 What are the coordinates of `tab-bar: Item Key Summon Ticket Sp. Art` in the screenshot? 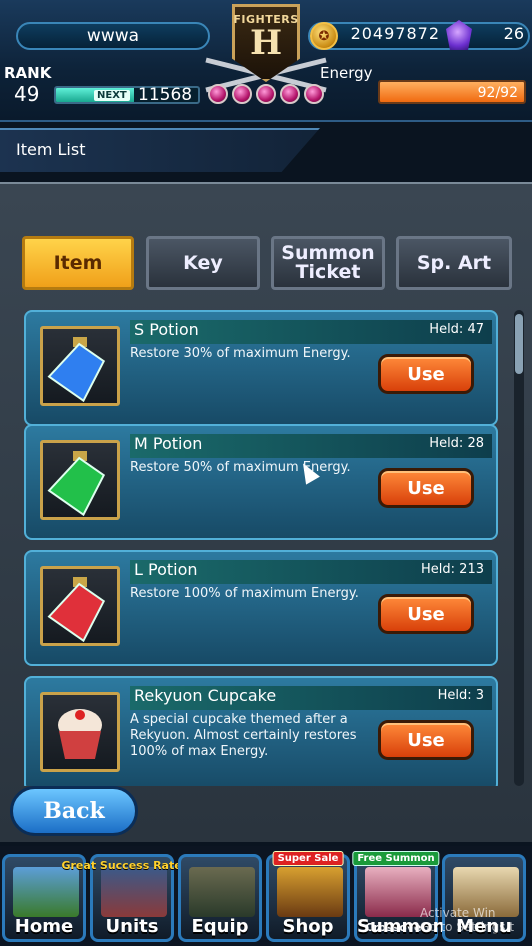 It's located at (267, 263).